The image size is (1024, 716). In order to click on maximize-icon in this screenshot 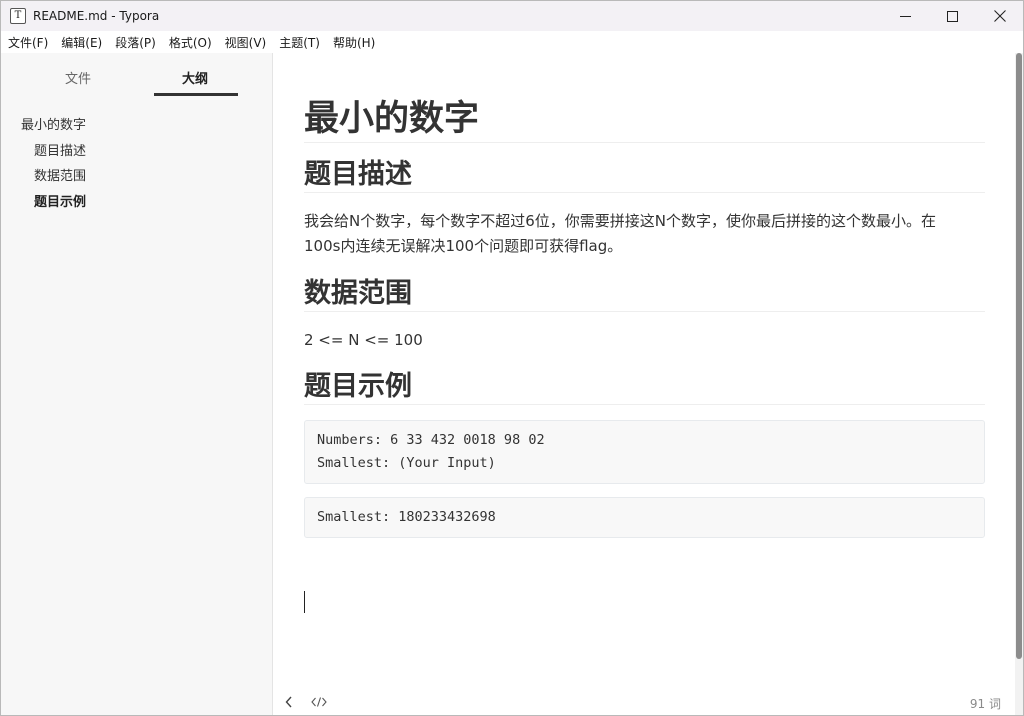, I will do `click(952, 16)`.